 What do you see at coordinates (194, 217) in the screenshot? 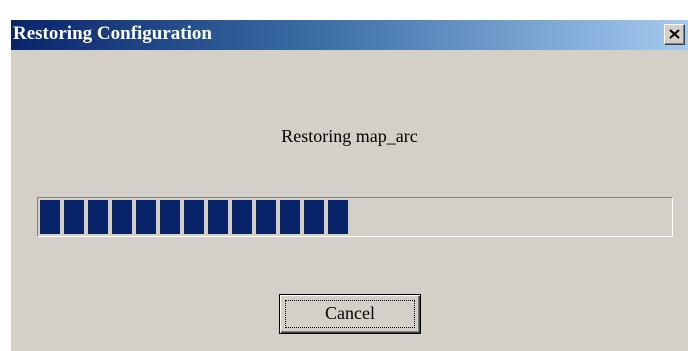
I see `progress-fill` at bounding box center [194, 217].